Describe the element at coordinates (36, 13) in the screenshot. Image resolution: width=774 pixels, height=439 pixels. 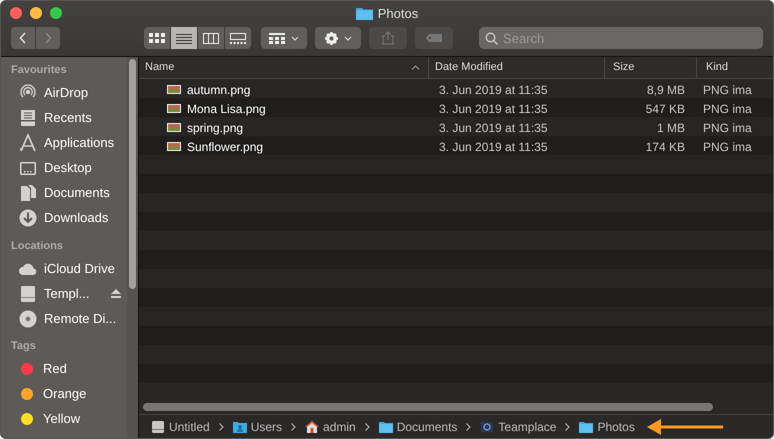
I see `minimize-button` at that location.